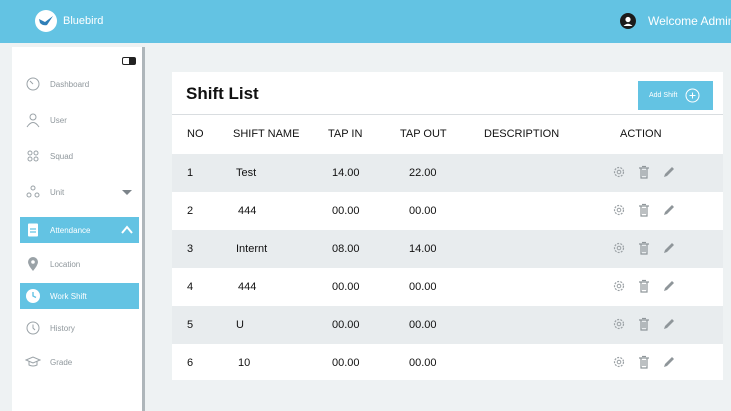  What do you see at coordinates (663, 95) in the screenshot?
I see `add-shift-button-label: Add Shift` at bounding box center [663, 95].